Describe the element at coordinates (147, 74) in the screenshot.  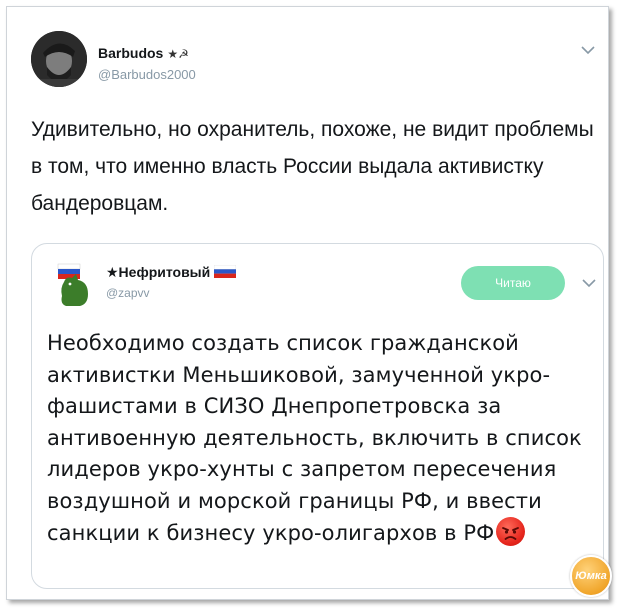
I see `author-handle: @Barbudos2000` at that location.